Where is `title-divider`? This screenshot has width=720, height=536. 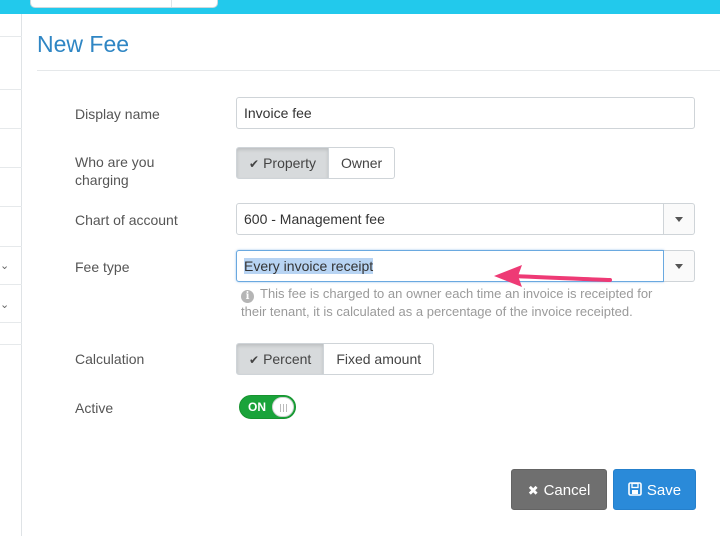 title-divider is located at coordinates (378, 70).